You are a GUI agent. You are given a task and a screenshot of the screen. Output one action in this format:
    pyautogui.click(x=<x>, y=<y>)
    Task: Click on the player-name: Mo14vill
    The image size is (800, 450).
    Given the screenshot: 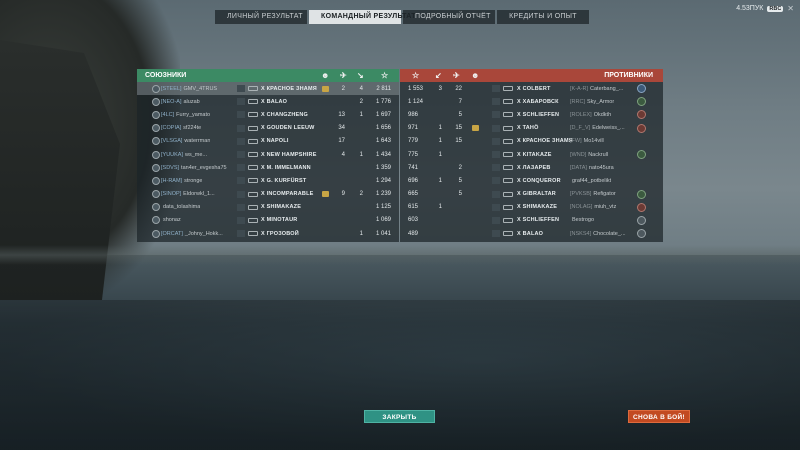 What is the action you would take?
    pyautogui.click(x=593, y=141)
    